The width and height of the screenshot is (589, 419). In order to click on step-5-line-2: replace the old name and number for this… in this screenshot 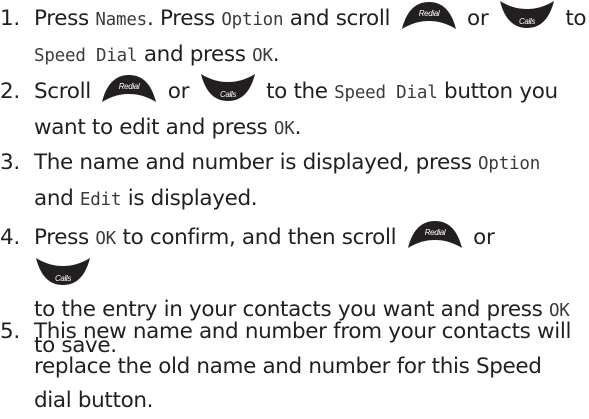, I will do `click(294, 367)`.